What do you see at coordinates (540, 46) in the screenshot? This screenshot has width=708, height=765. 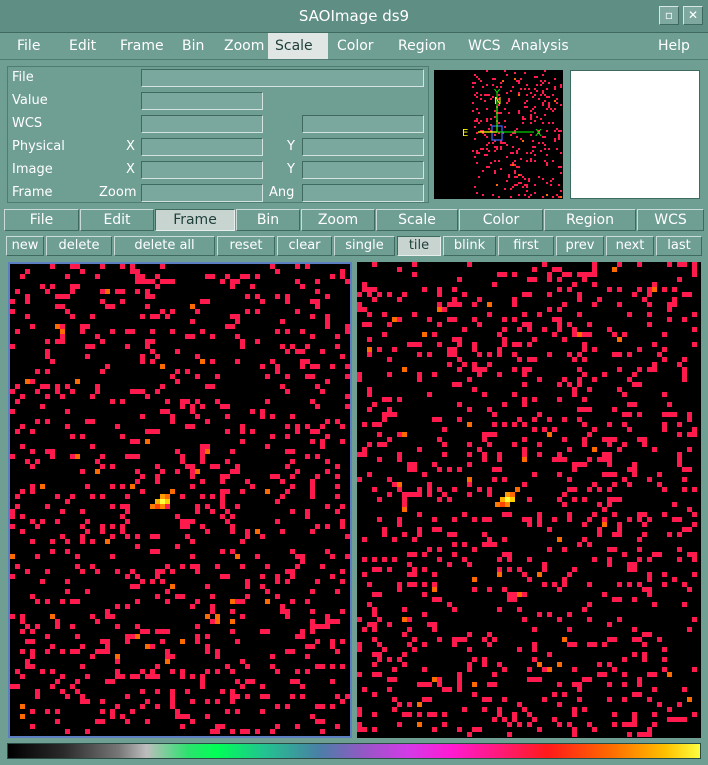 I see `menu-analysis: Analysis` at bounding box center [540, 46].